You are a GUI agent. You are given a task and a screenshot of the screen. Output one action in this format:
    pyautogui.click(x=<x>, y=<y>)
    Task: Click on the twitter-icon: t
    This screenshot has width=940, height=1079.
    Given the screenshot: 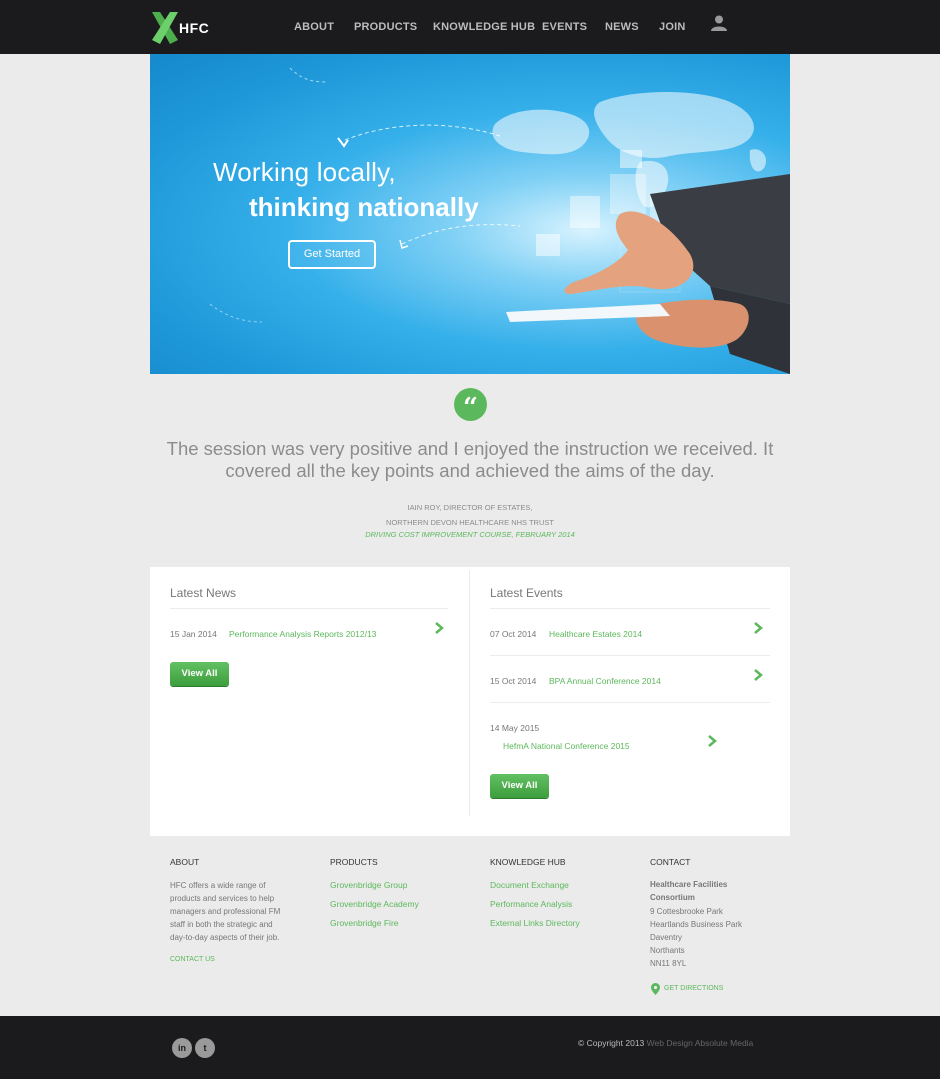 What is the action you would take?
    pyautogui.click(x=205, y=1048)
    